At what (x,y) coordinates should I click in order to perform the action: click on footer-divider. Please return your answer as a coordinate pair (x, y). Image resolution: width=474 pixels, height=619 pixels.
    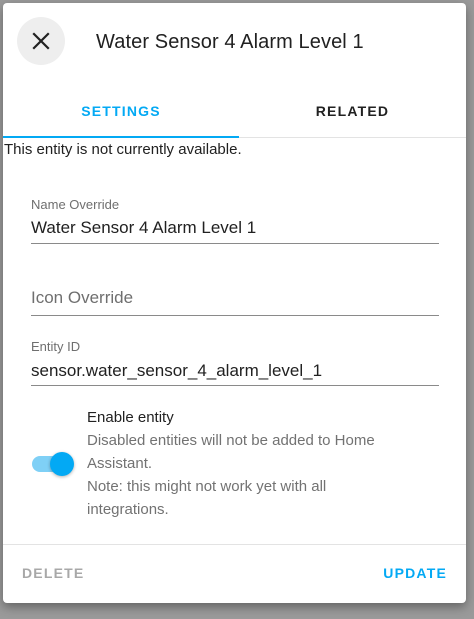
    Looking at the image, I should click on (234, 544).